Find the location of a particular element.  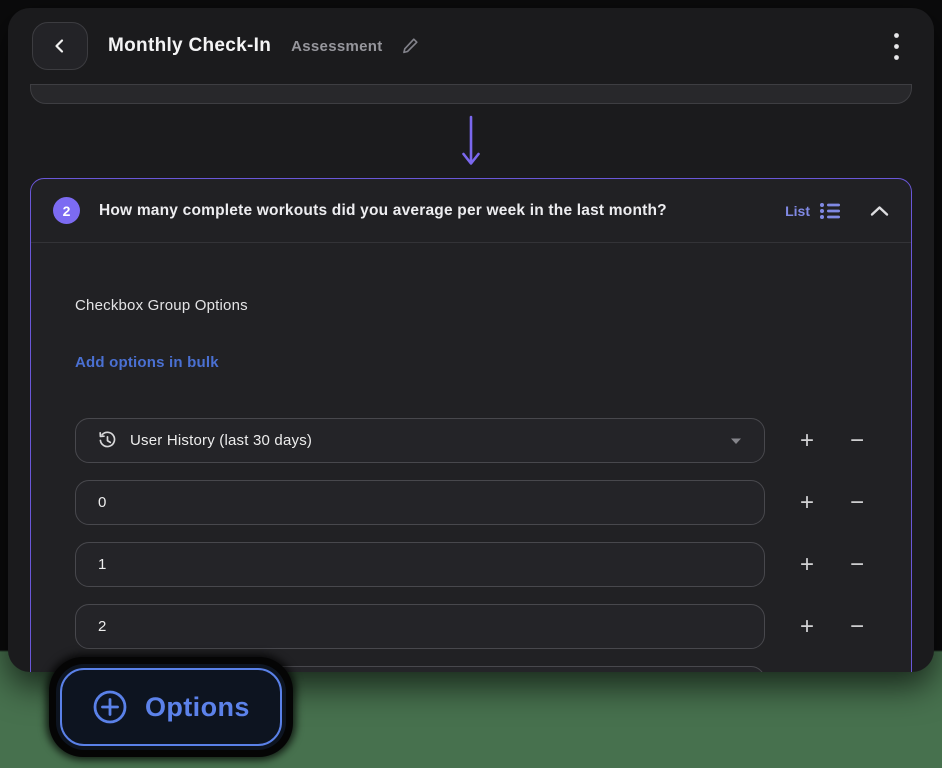

option-value-input: 1 is located at coordinates (420, 564).